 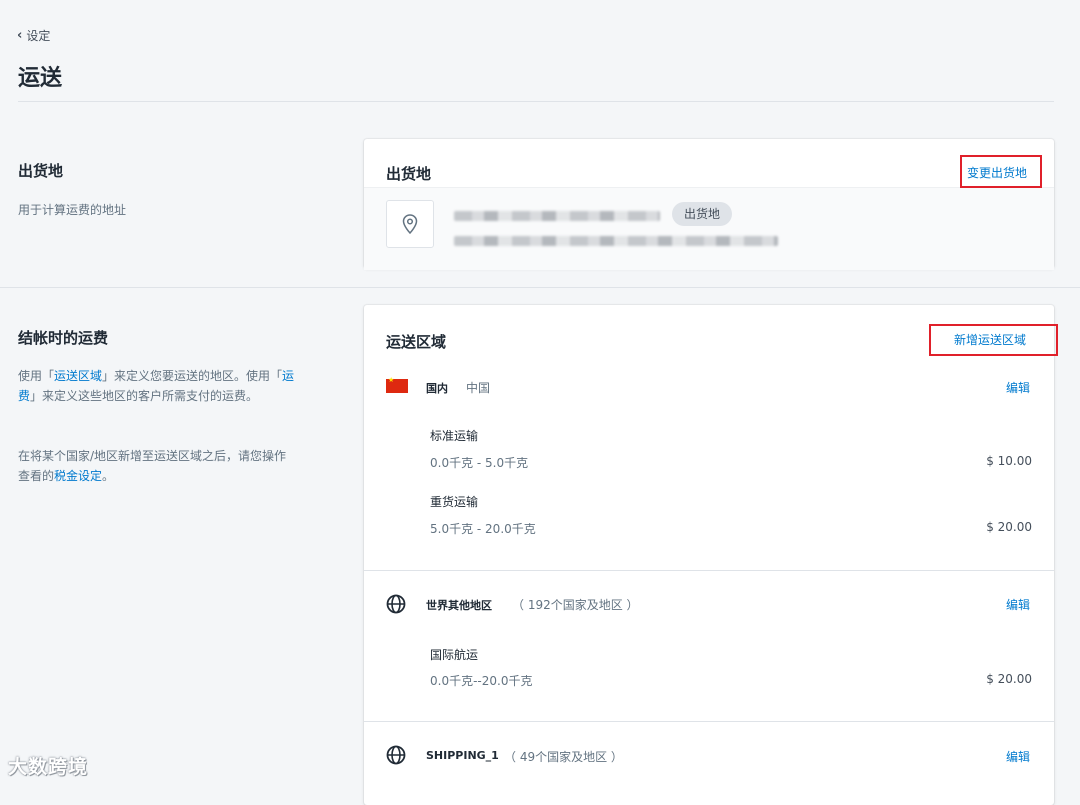 What do you see at coordinates (36, 376) in the screenshot?
I see `desc-text: 使用「` at bounding box center [36, 376].